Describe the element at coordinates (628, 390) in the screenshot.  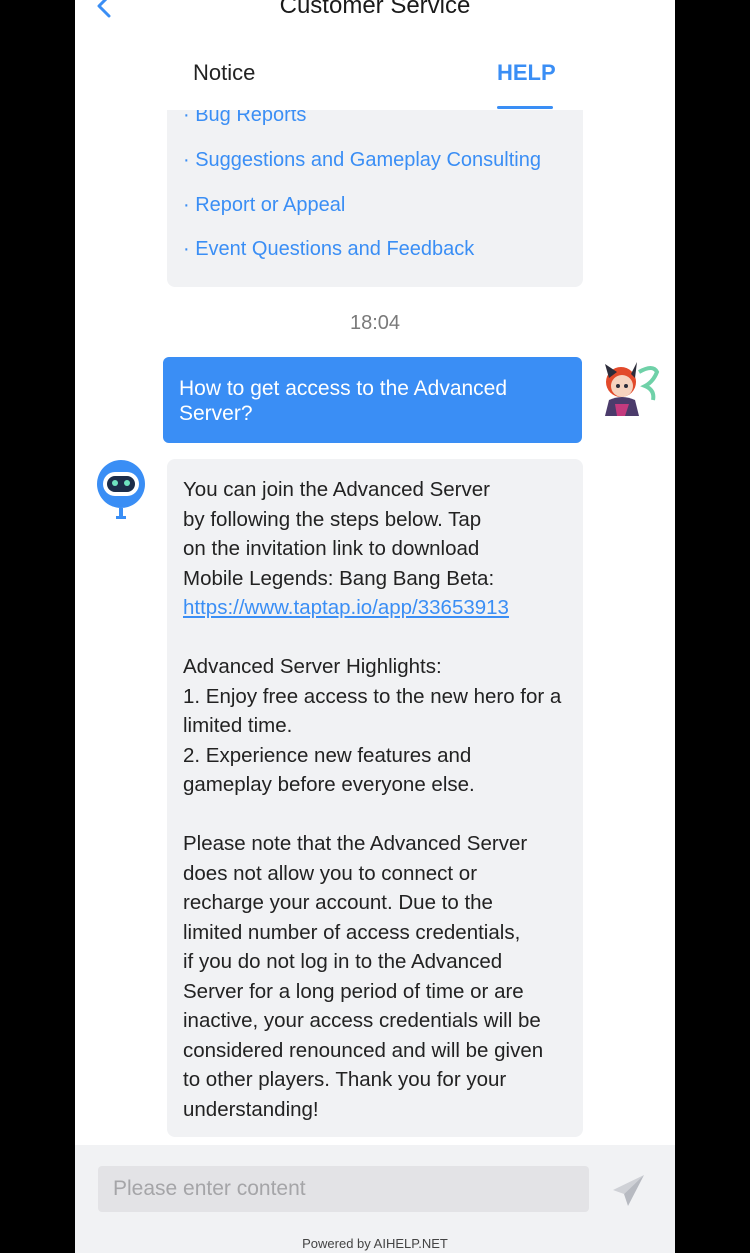
I see `user-avatar-icon` at that location.